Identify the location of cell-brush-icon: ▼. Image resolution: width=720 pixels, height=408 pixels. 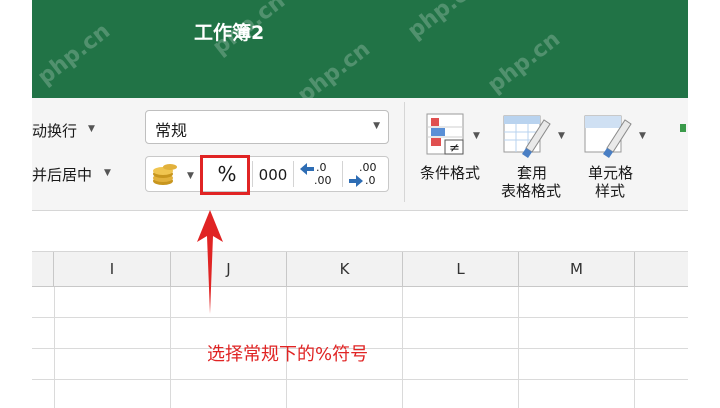
(615, 136).